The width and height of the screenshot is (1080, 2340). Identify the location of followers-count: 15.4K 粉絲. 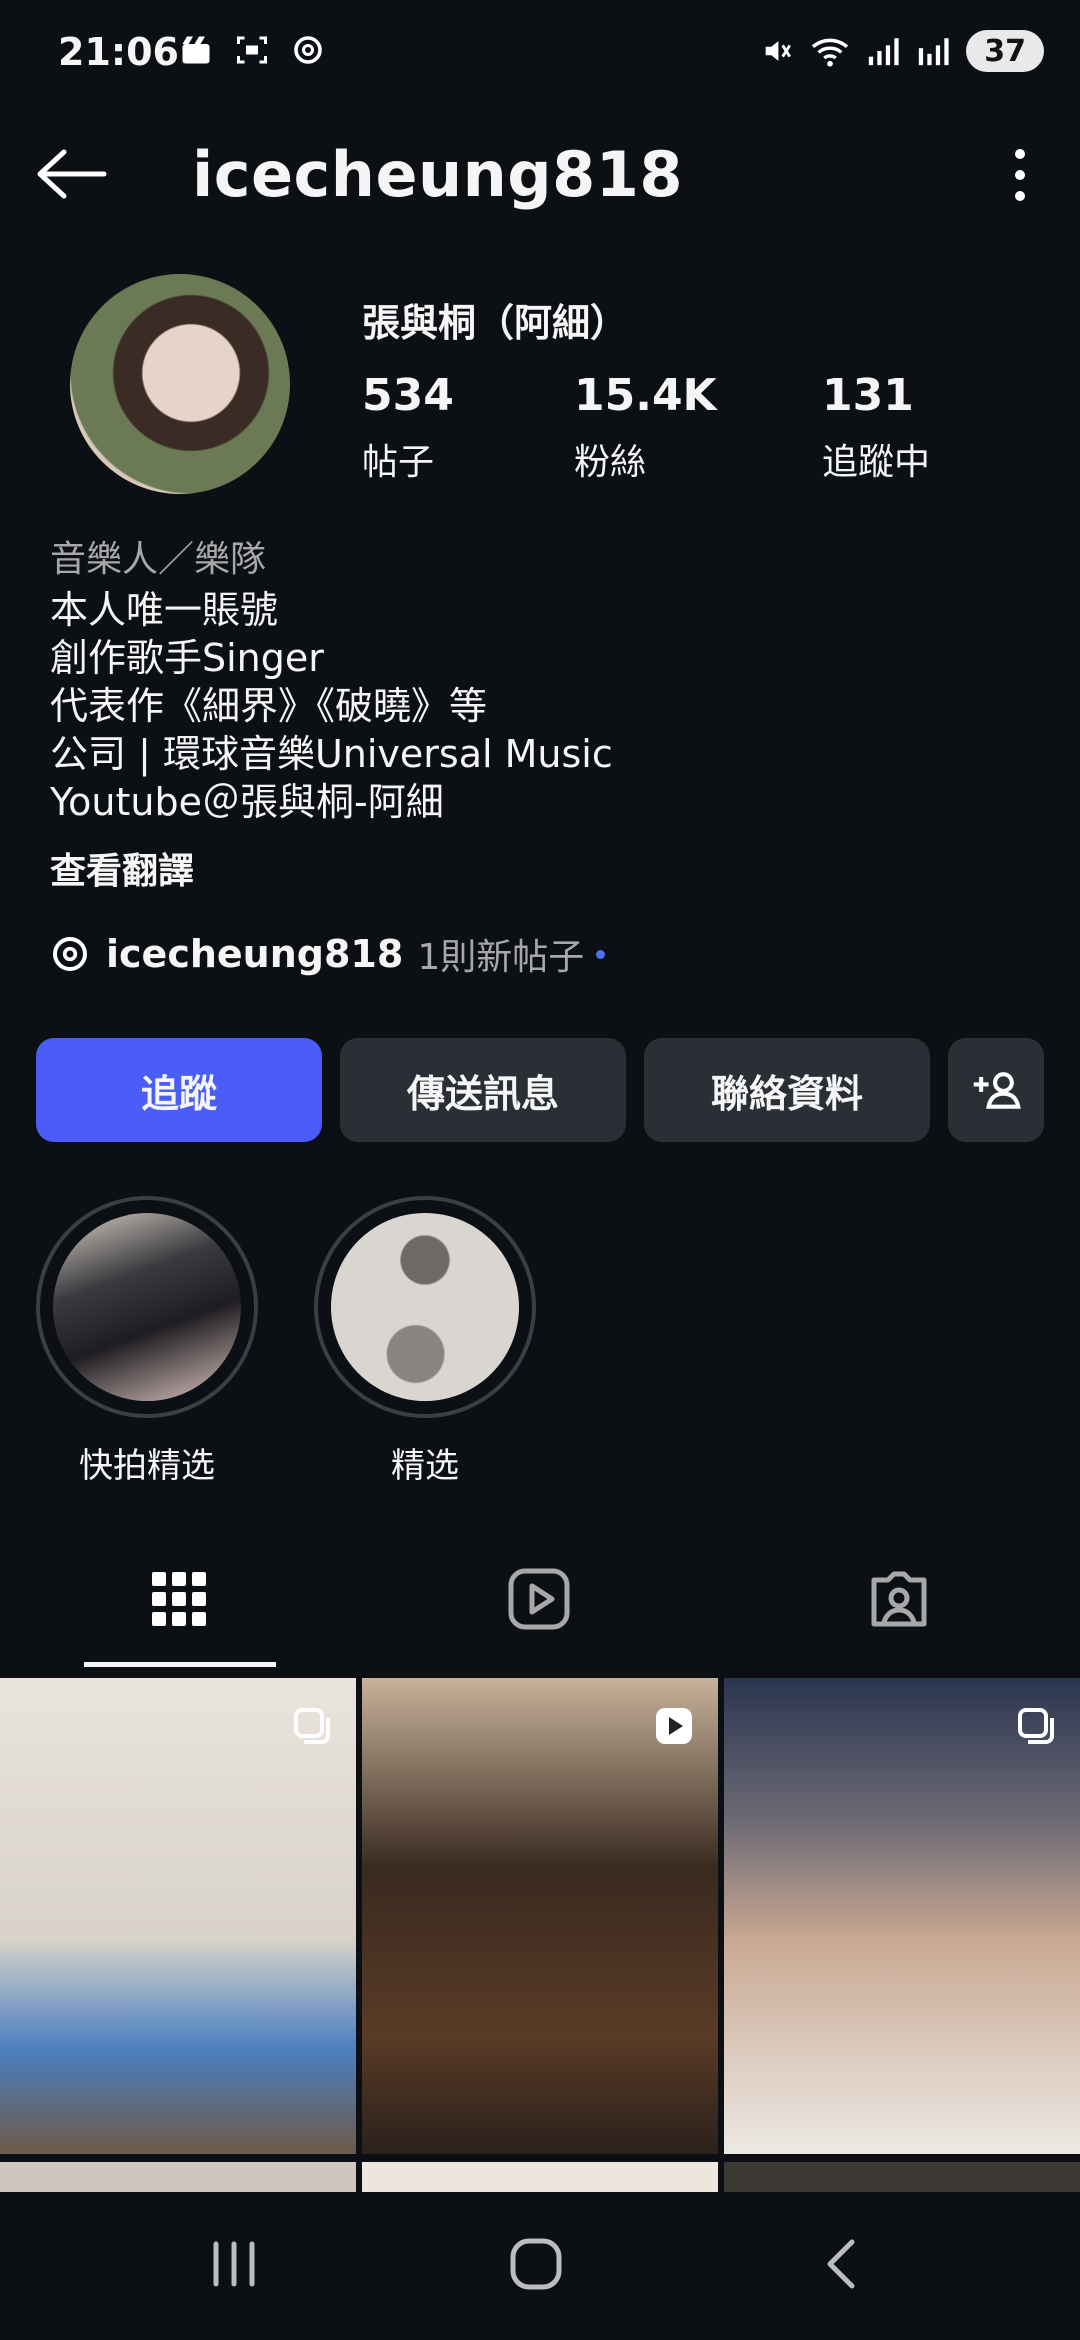
(645, 427).